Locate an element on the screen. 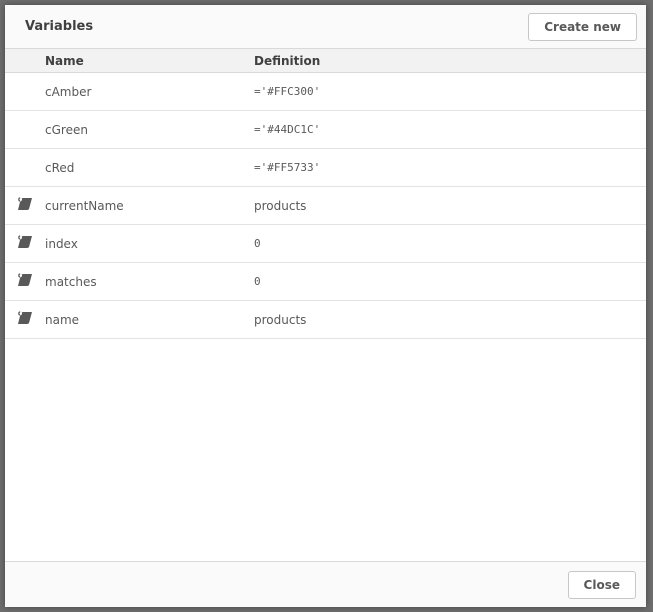  dialog-header: Variables Create new is located at coordinates (325, 27).